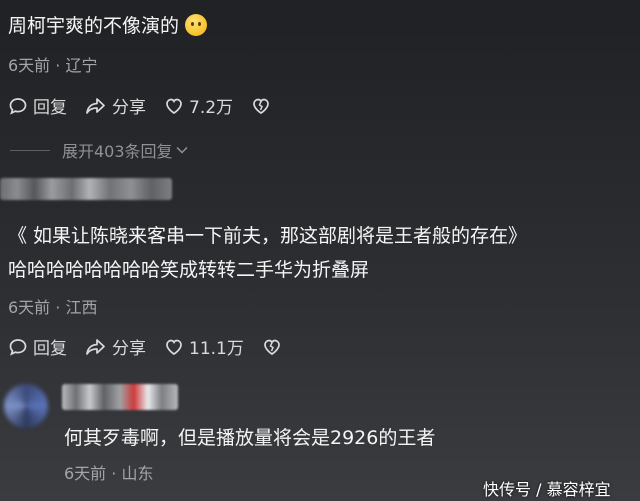 The height and width of the screenshot is (501, 640). Describe the element at coordinates (117, 151) in the screenshot. I see `expand-replies-label: 展开403条回复` at that location.